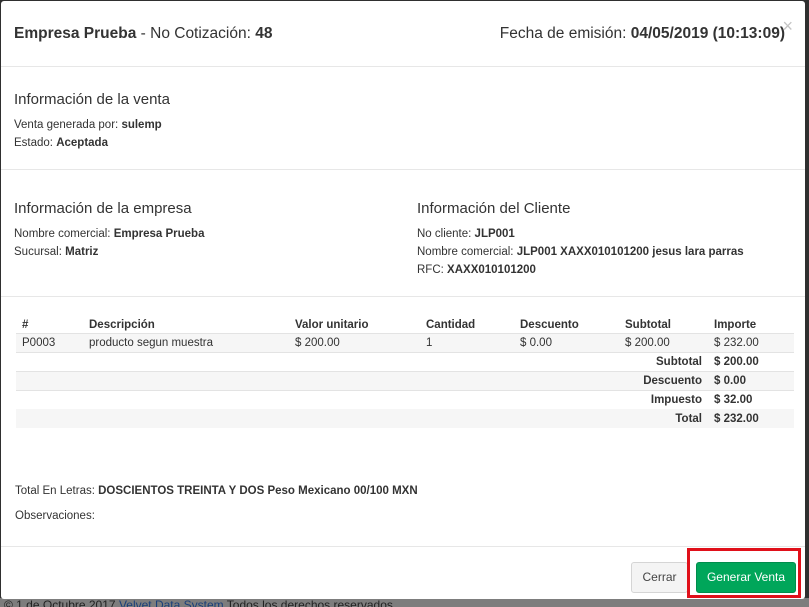  I want to click on client-number-line: No cliente: JLP001, so click(466, 234).